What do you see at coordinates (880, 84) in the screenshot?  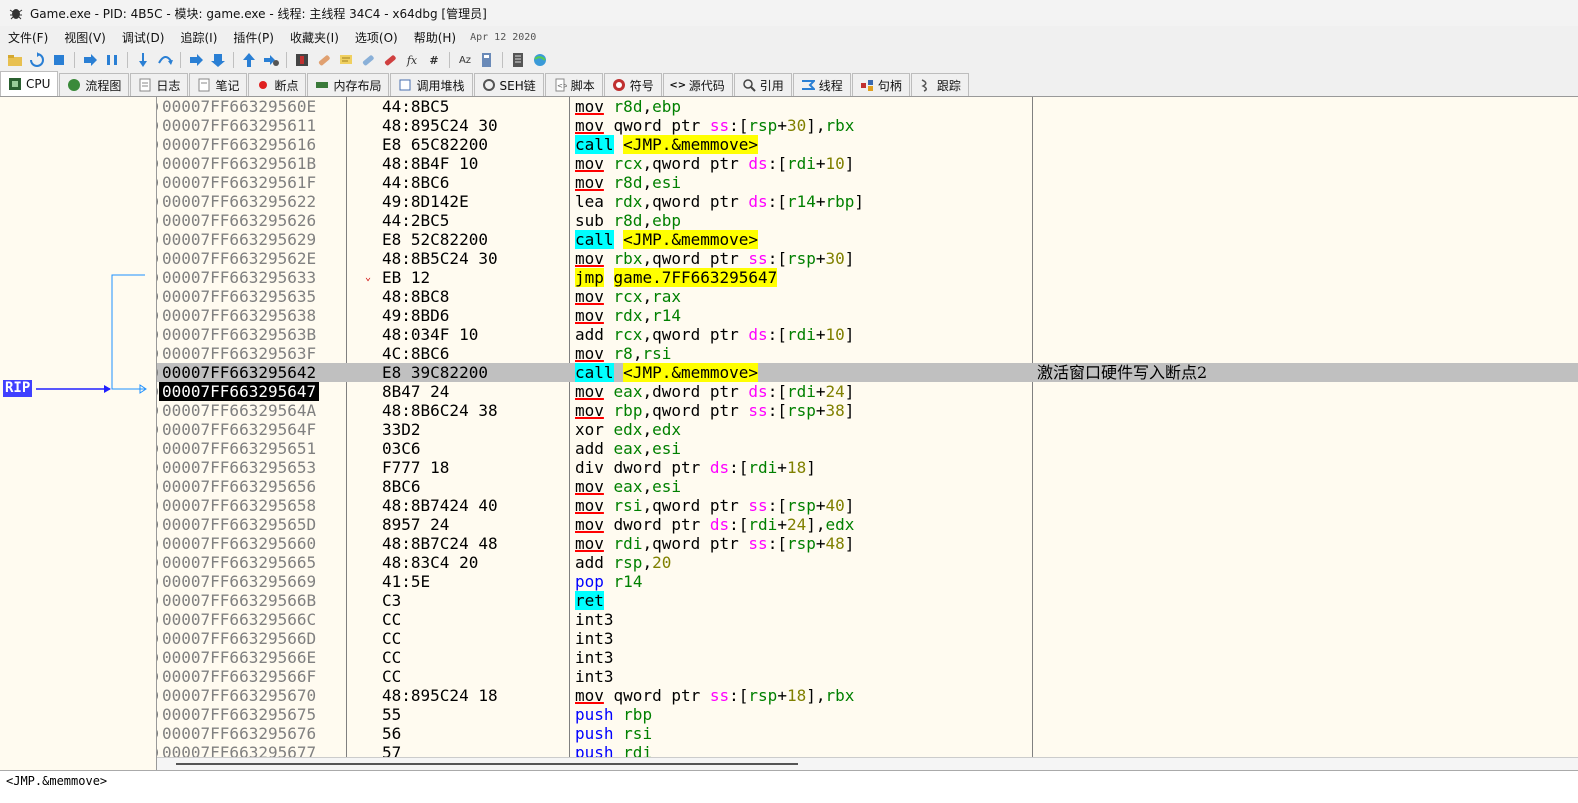 I see `tab-handles: 句柄` at bounding box center [880, 84].